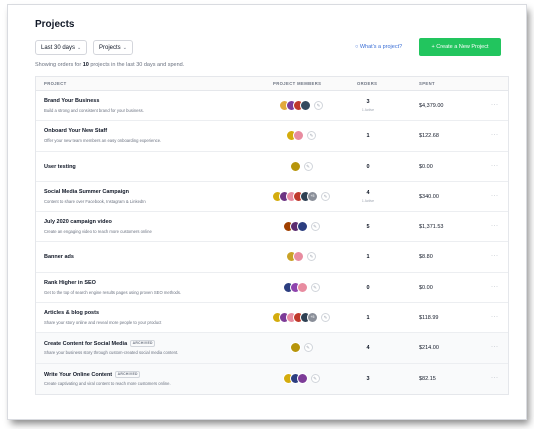  What do you see at coordinates (113, 47) in the screenshot?
I see `type-filter-dropdown: Projects ⌄` at bounding box center [113, 47].